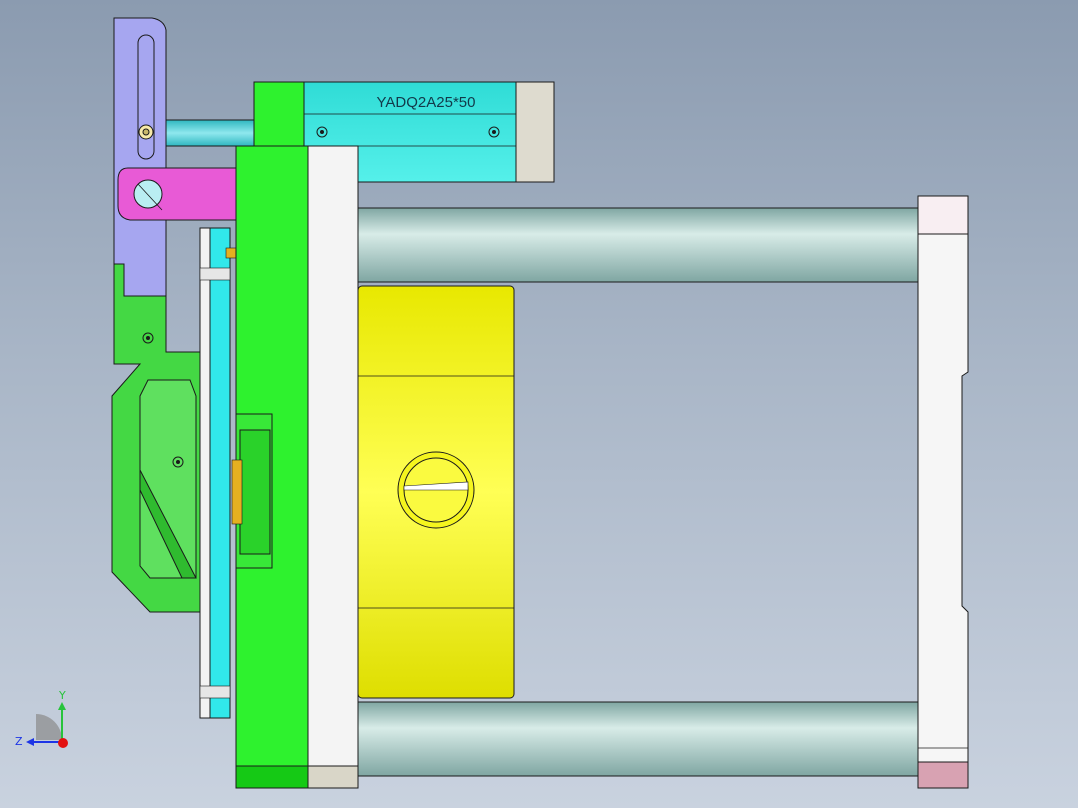 This screenshot has height=808, width=1078. What do you see at coordinates (160, 438) in the screenshot?
I see `green-handle-bracket` at bounding box center [160, 438].